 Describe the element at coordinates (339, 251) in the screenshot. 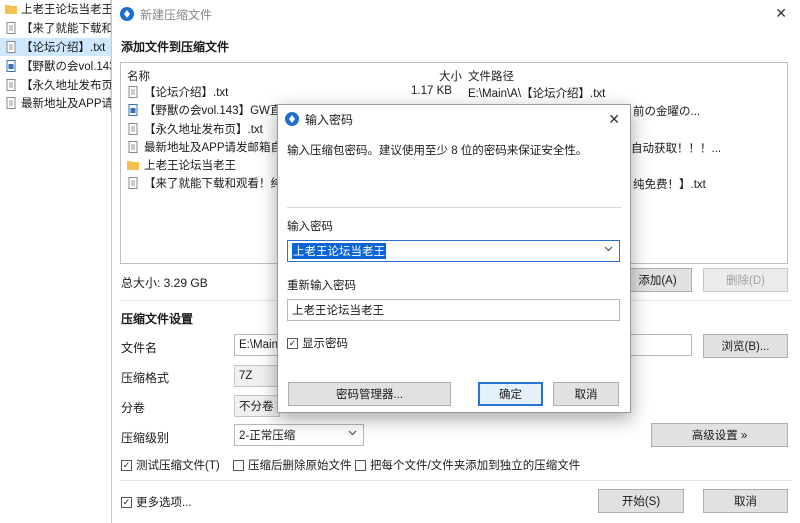

I see `password-value: 上老王论坛当老王` at that location.